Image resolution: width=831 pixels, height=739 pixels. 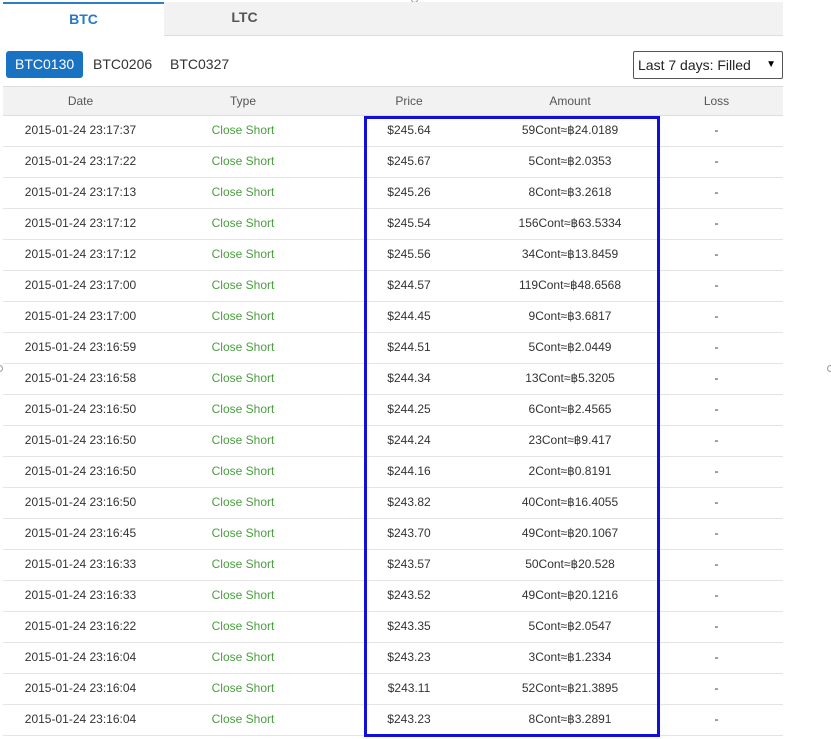 What do you see at coordinates (45, 64) in the screenshot?
I see `contract-tab-btc0130: BTC0130` at bounding box center [45, 64].